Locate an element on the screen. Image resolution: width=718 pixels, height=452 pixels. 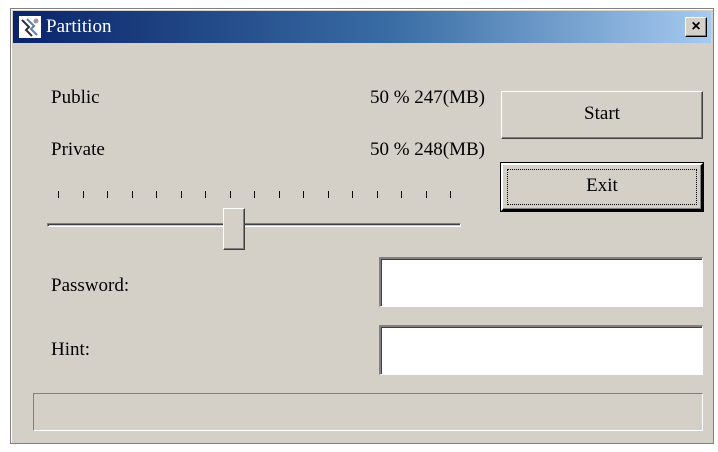
password-label: Password: is located at coordinates (90, 285).